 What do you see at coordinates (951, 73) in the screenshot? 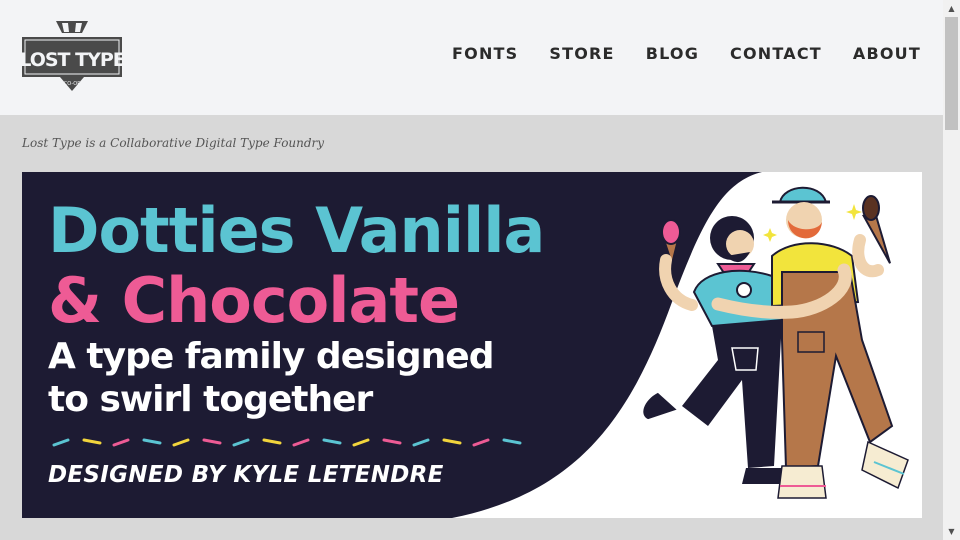
I see `scroll-thumb` at bounding box center [951, 73].